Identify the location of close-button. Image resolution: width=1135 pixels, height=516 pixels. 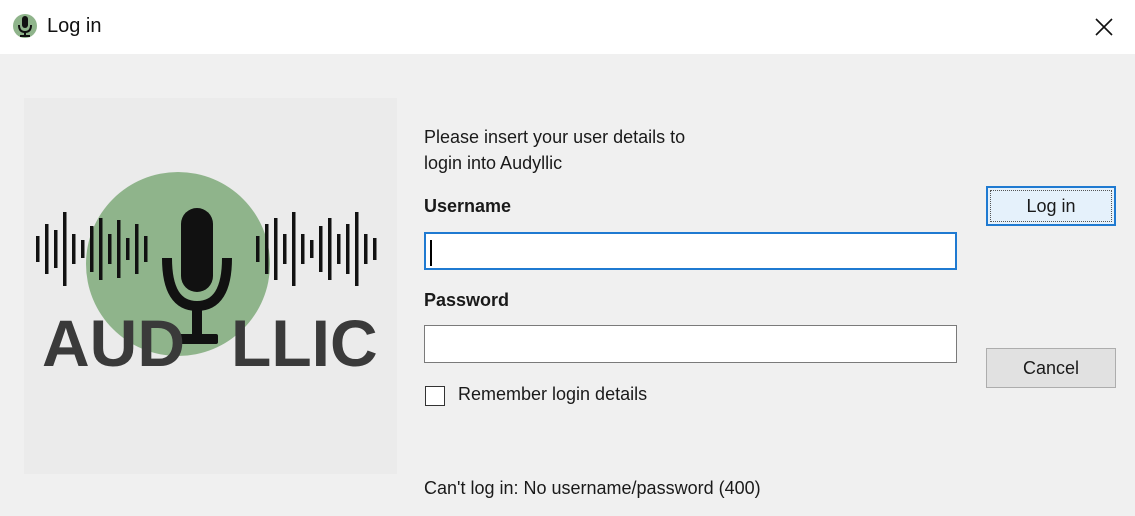
(1104, 27).